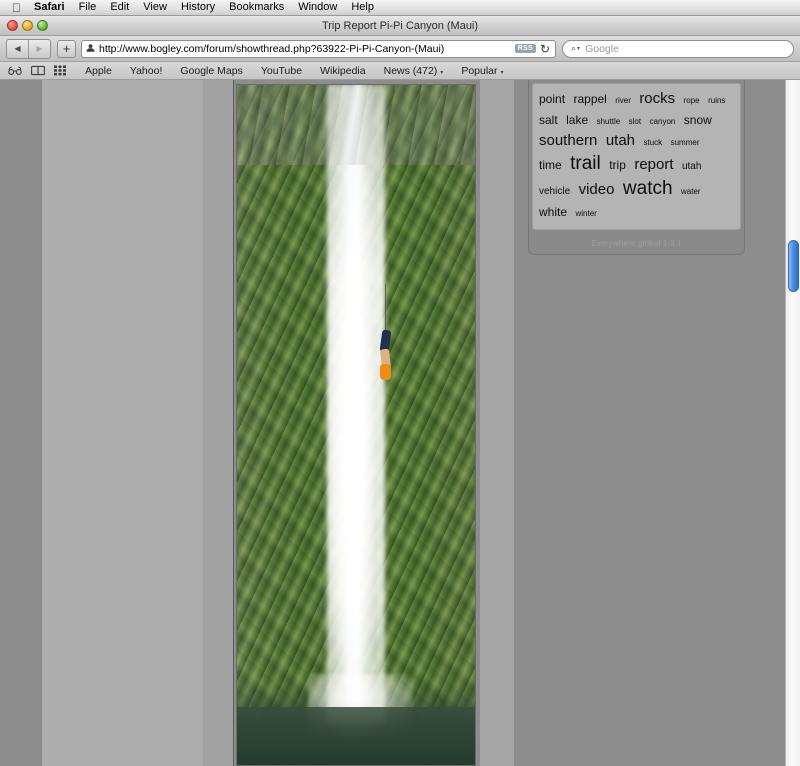 The width and height of the screenshot is (800, 766). Describe the element at coordinates (12, 25) in the screenshot. I see `close-button` at that location.